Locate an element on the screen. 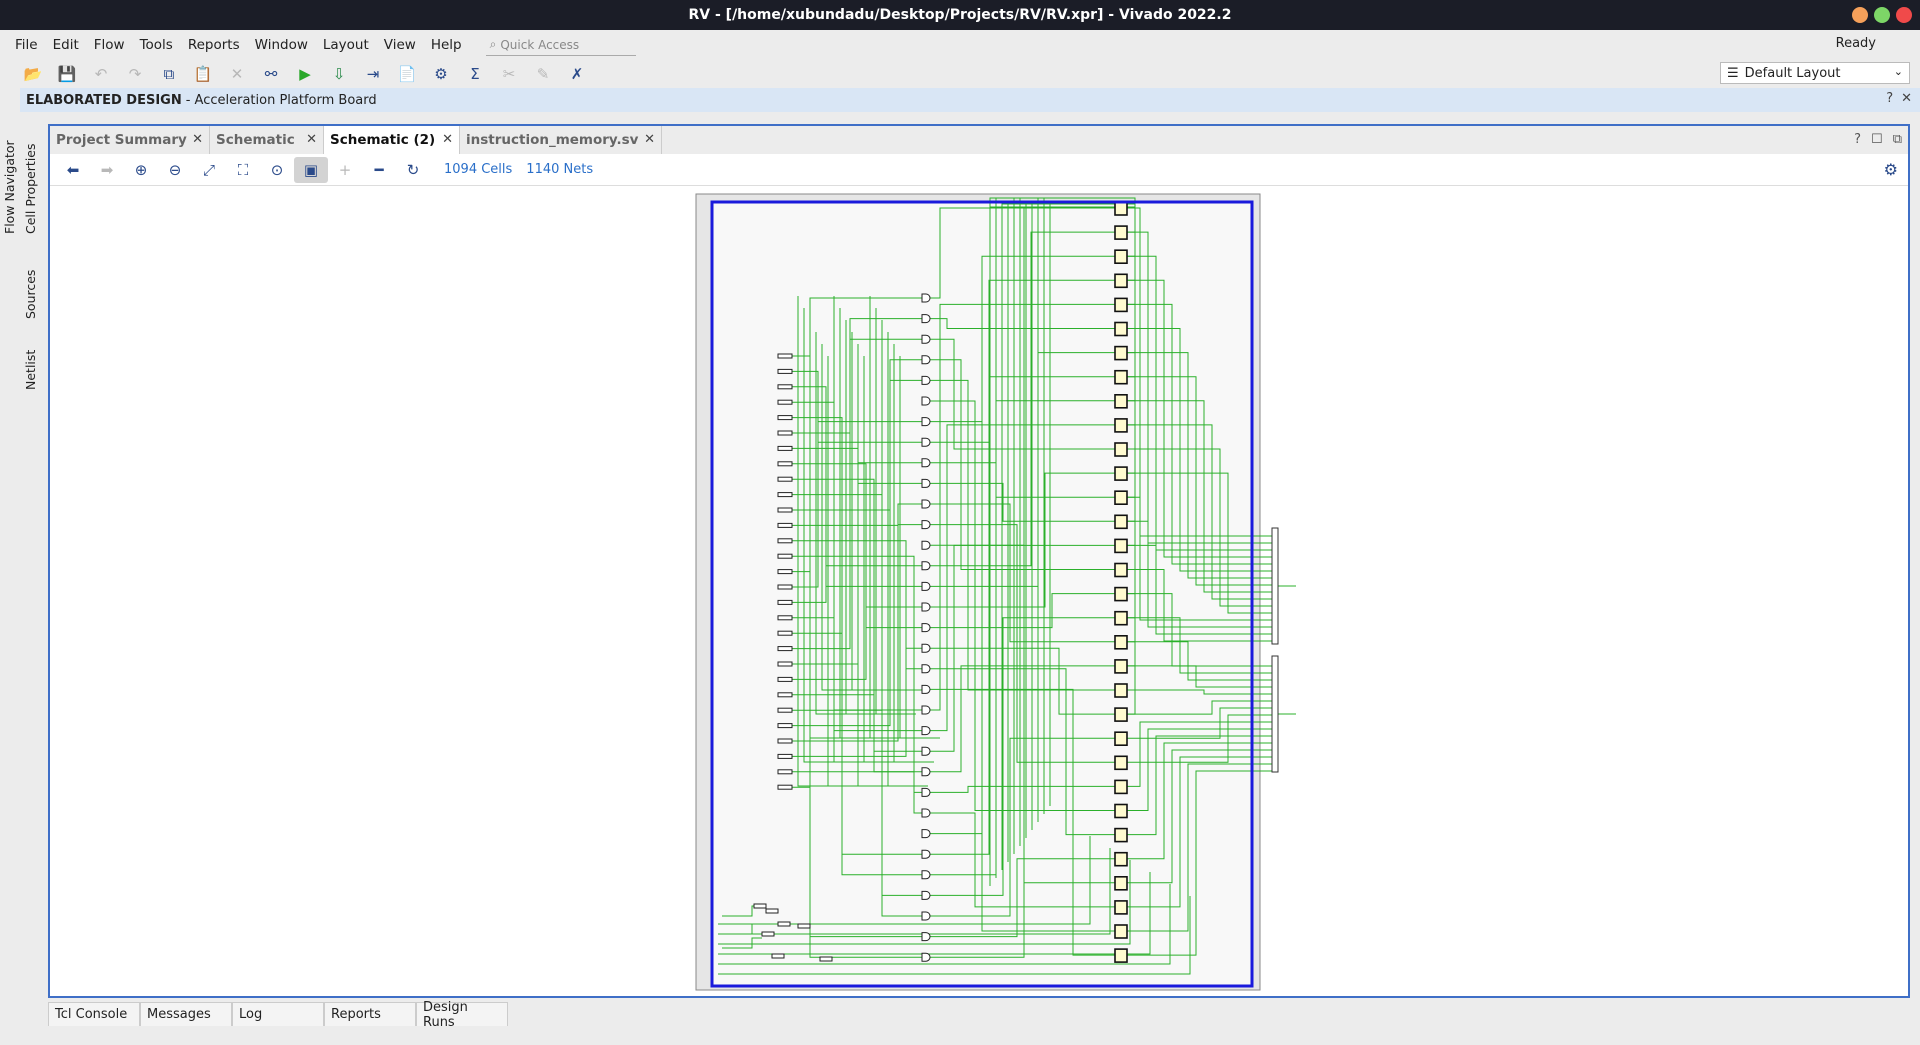 This screenshot has width=1920, height=1045. refresh-icon: ↻ is located at coordinates (413, 170).